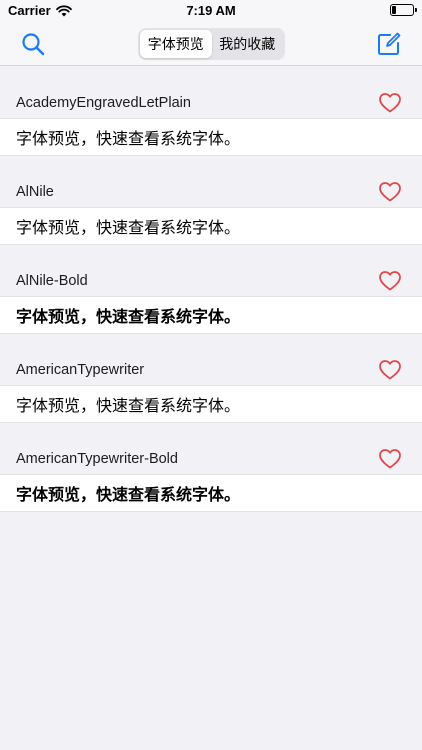  Describe the element at coordinates (248, 44) in the screenshot. I see `segment-my-favorites: 我的收藏` at that location.